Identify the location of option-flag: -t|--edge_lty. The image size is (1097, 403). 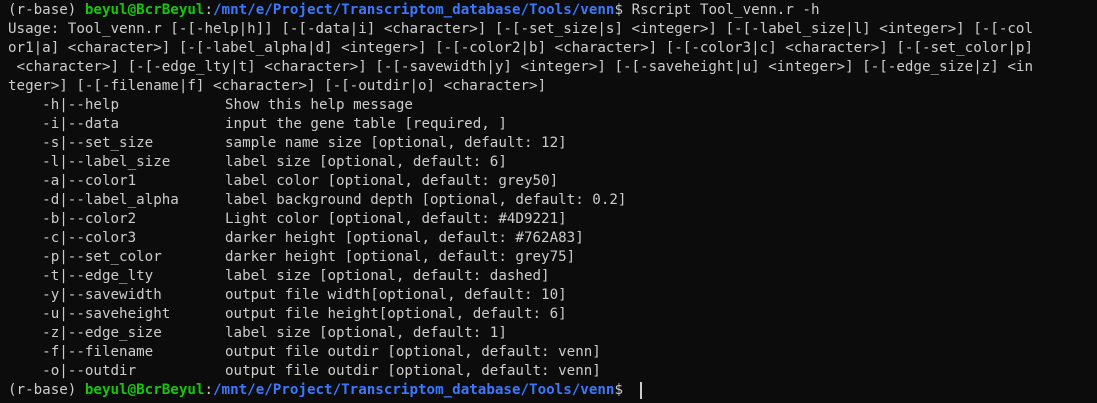
(81, 276).